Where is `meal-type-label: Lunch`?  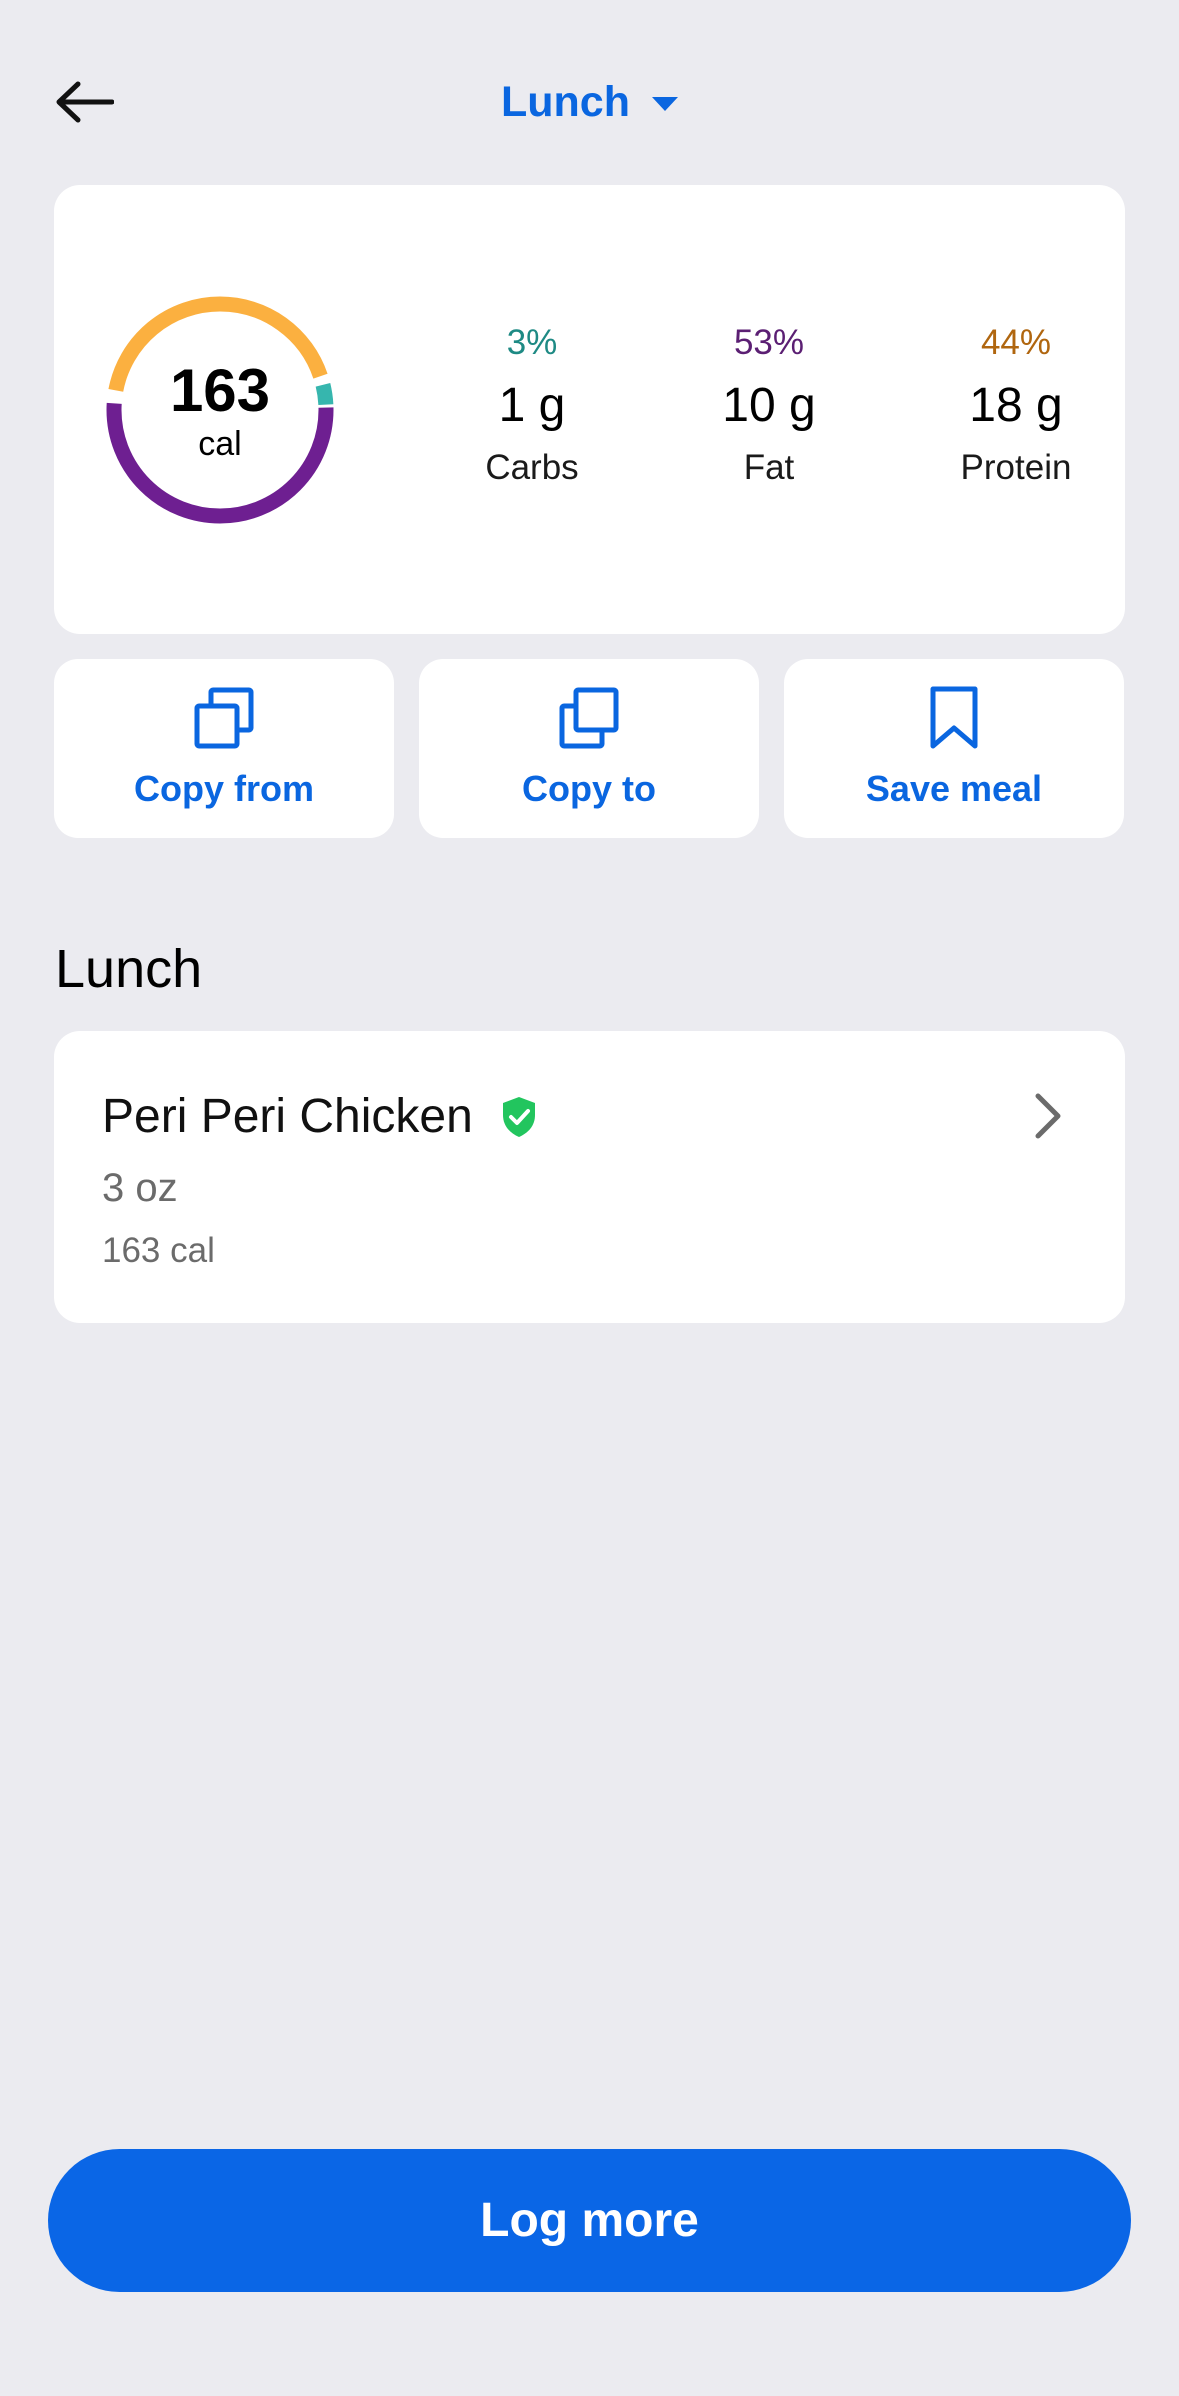 meal-type-label: Lunch is located at coordinates (565, 101).